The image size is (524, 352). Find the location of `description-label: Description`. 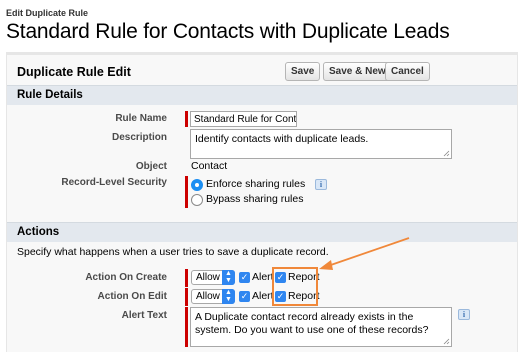

description-label: Description is located at coordinates (139, 137).